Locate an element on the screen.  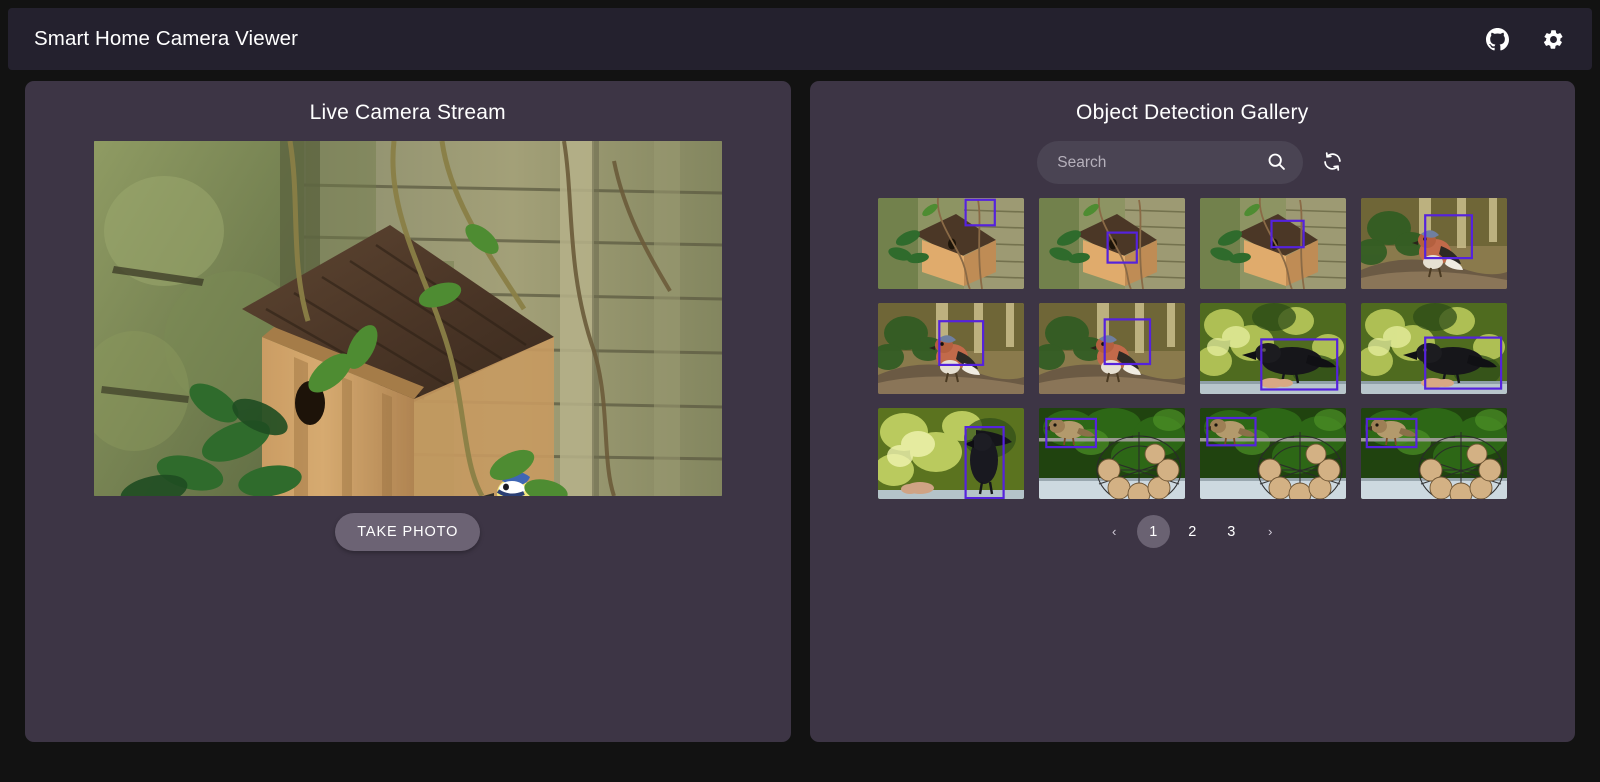
refresh-button is located at coordinates (1332, 163).